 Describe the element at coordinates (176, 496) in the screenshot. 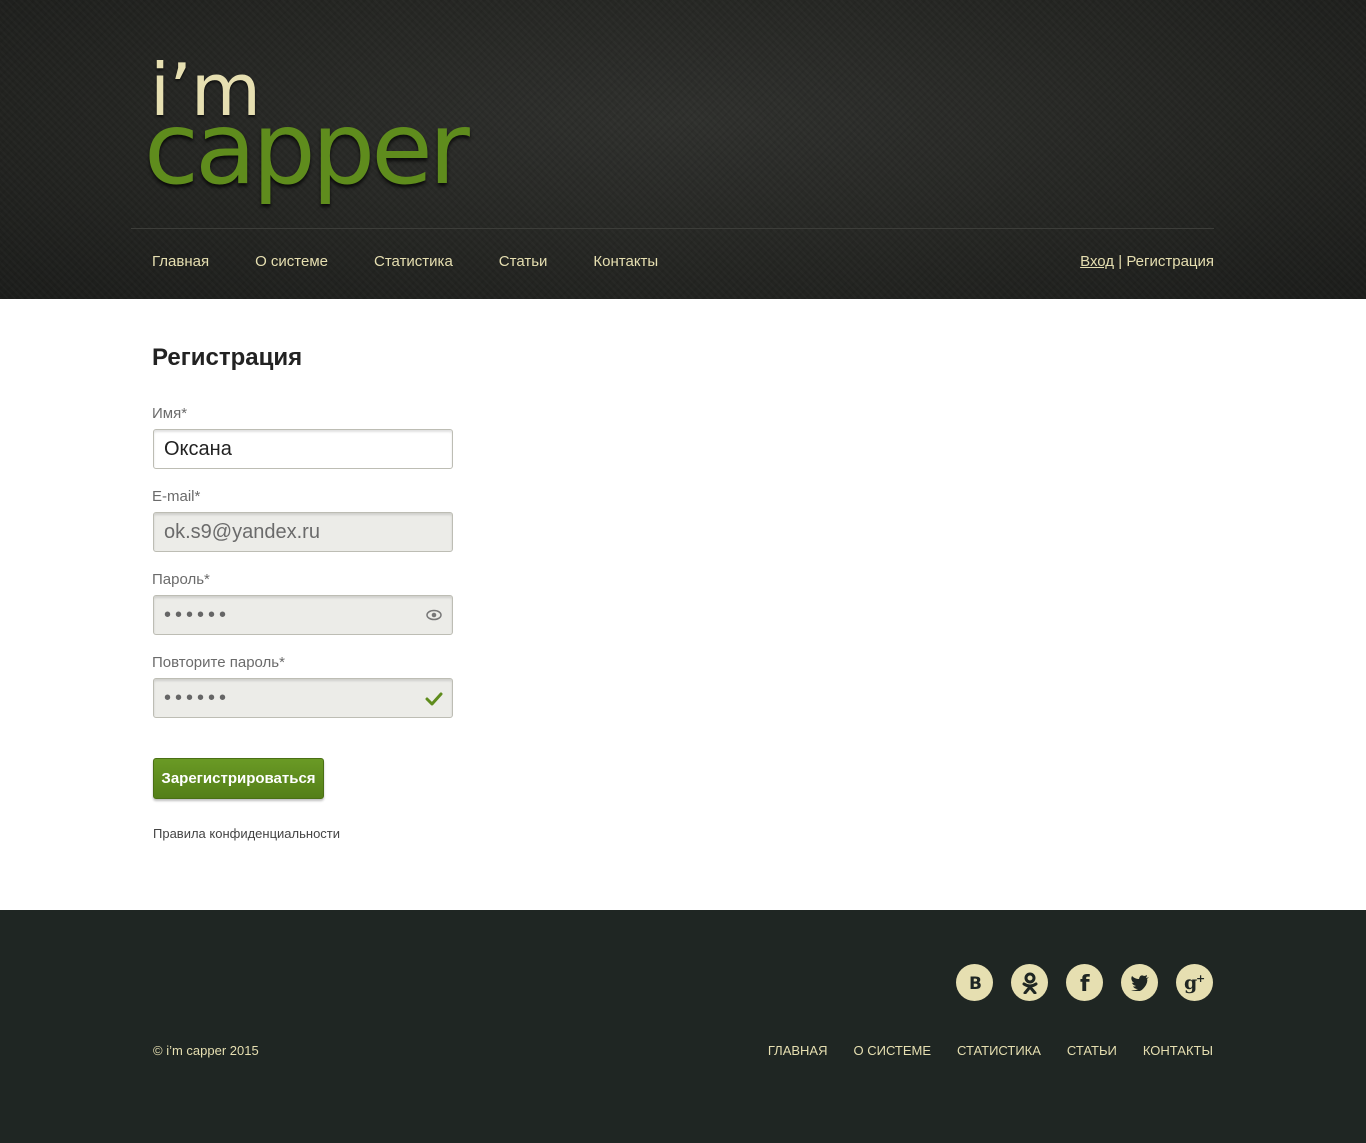

I see `email-label: E-mail*` at that location.